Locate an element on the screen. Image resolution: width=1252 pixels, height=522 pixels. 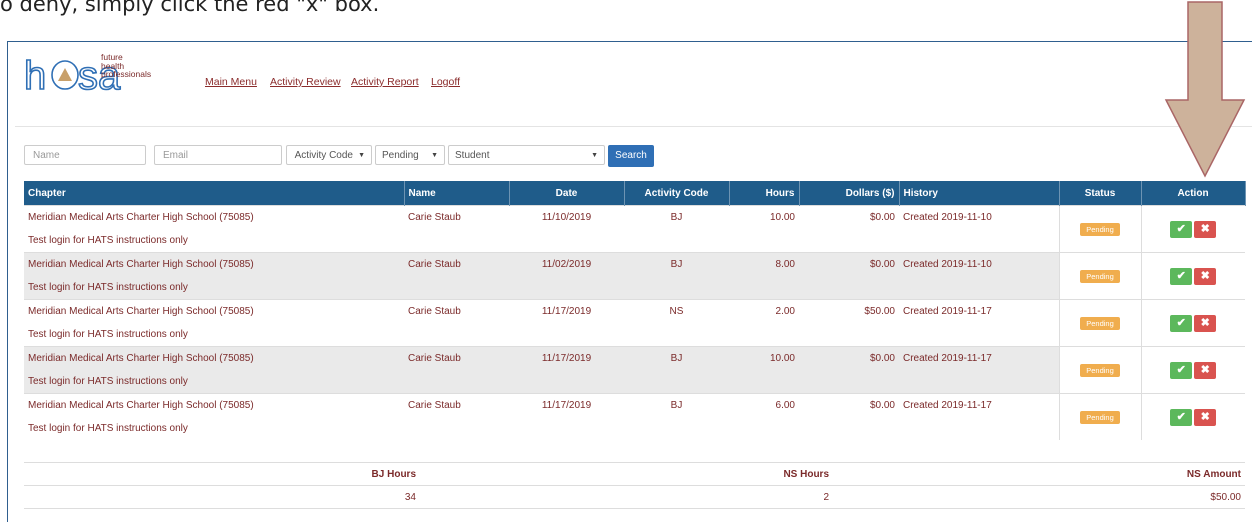
hours-cell: 8.00 is located at coordinates (764, 264).